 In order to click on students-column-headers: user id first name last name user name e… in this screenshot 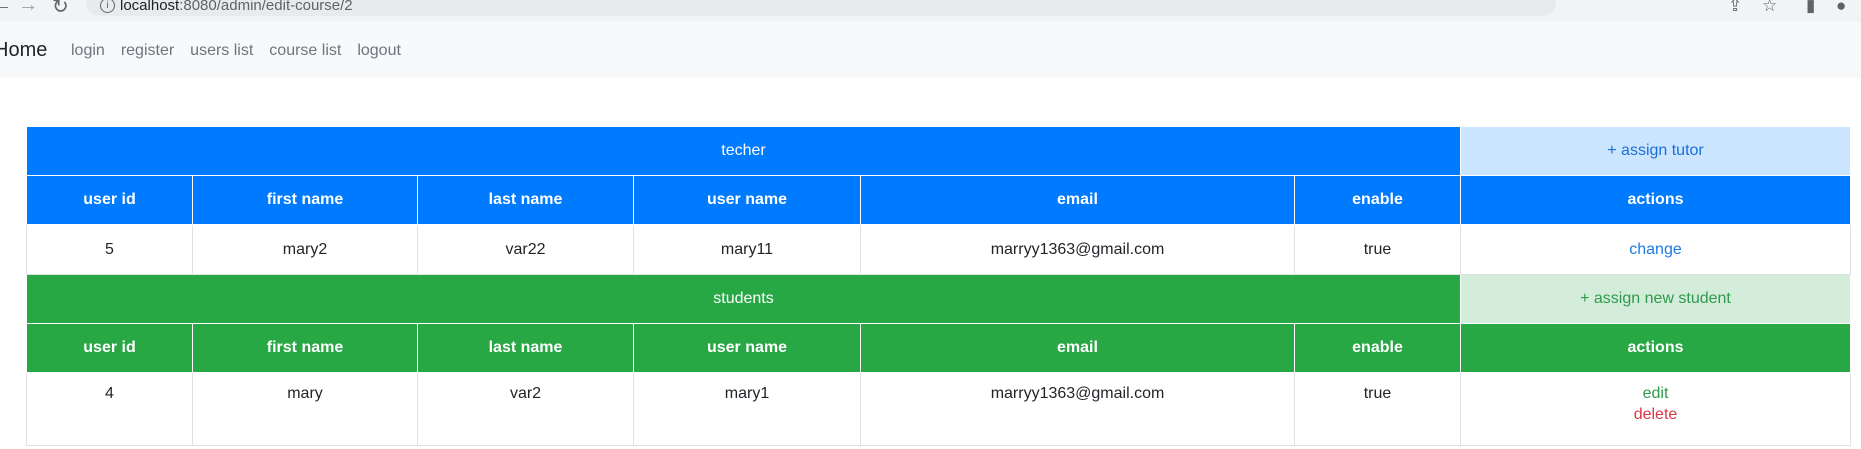, I will do `click(938, 348)`.